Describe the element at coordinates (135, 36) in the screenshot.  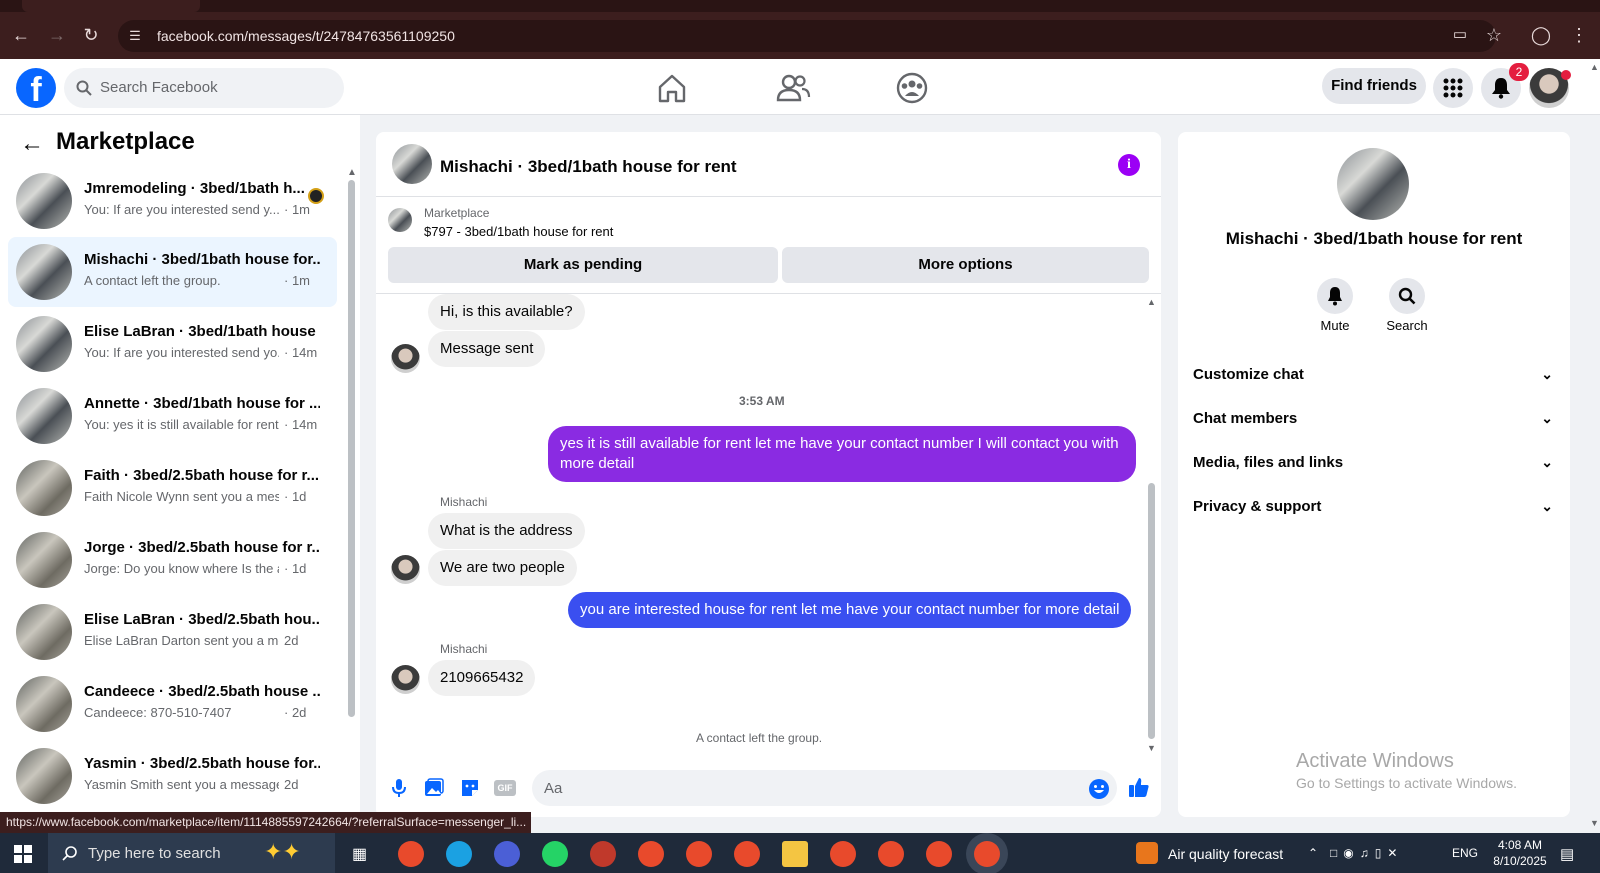
I see `site-settings-icon: ☰` at that location.